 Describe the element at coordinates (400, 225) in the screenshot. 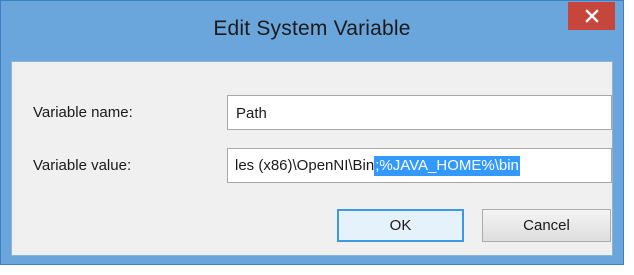

I see `ok-button: OK` at that location.